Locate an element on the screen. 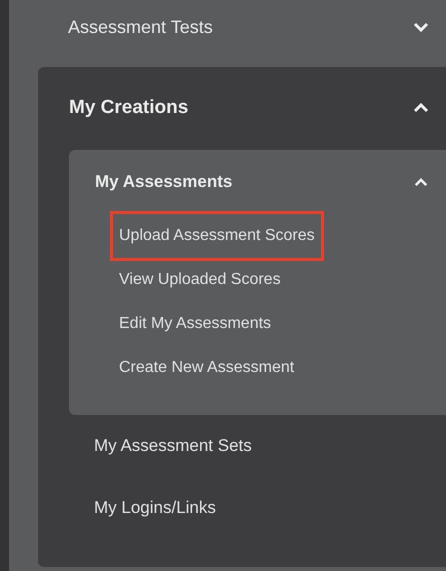  menu-link: View Uploaded Scores is located at coordinates (200, 280).